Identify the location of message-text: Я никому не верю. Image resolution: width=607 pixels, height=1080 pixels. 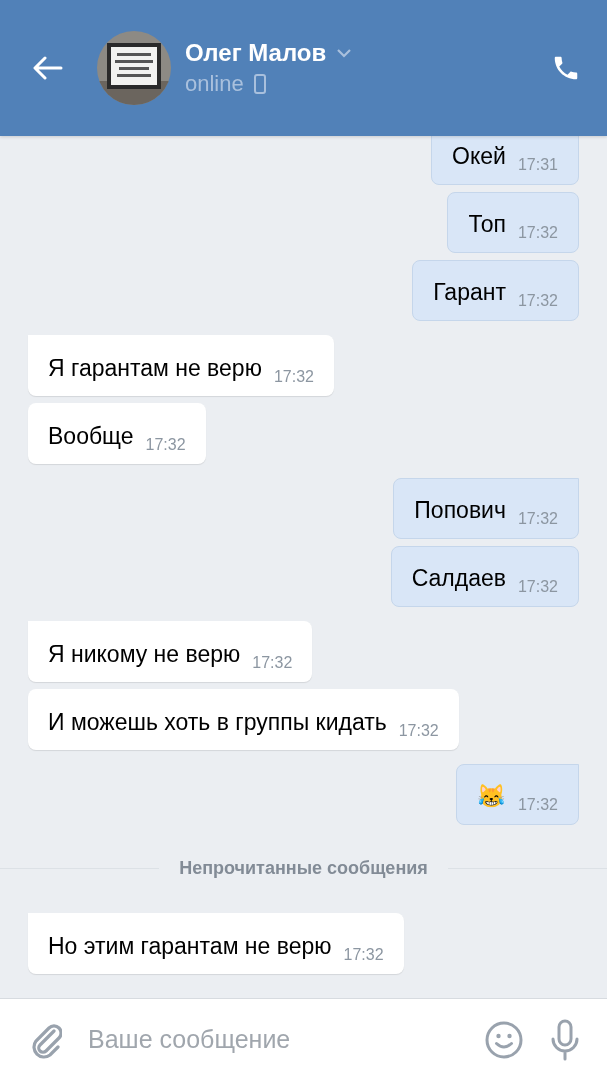
(144, 654).